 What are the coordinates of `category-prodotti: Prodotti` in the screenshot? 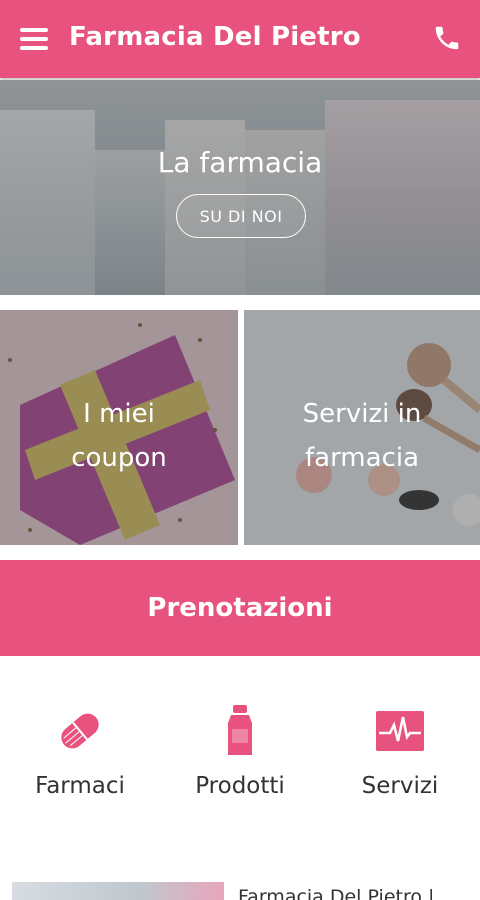 It's located at (240, 752).